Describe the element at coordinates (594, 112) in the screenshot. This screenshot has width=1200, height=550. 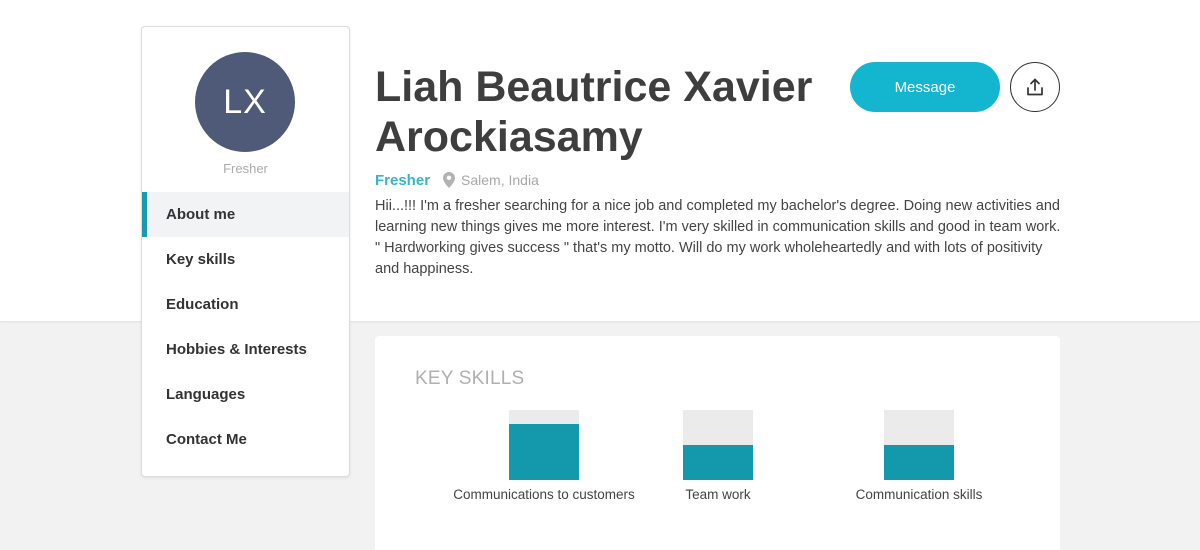
I see `profile-name: Liah Beautrice Xavier Arockiasamy` at that location.